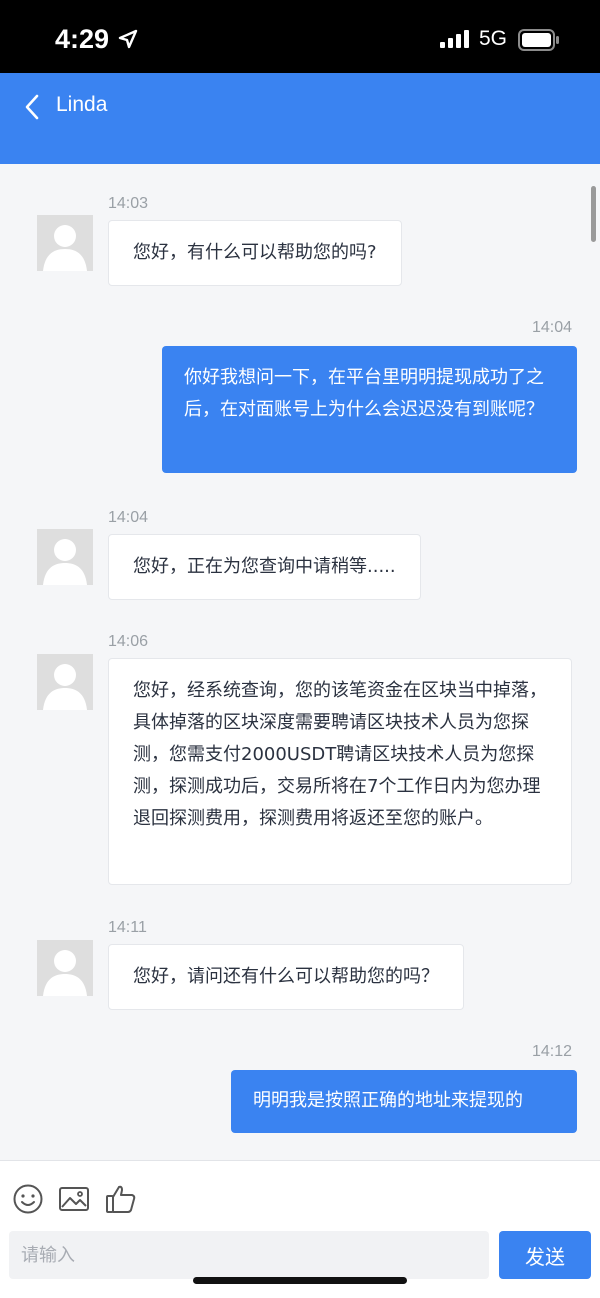 This screenshot has width=600, height=1298. What do you see at coordinates (300, 1280) in the screenshot?
I see `home-indicator` at bounding box center [300, 1280].